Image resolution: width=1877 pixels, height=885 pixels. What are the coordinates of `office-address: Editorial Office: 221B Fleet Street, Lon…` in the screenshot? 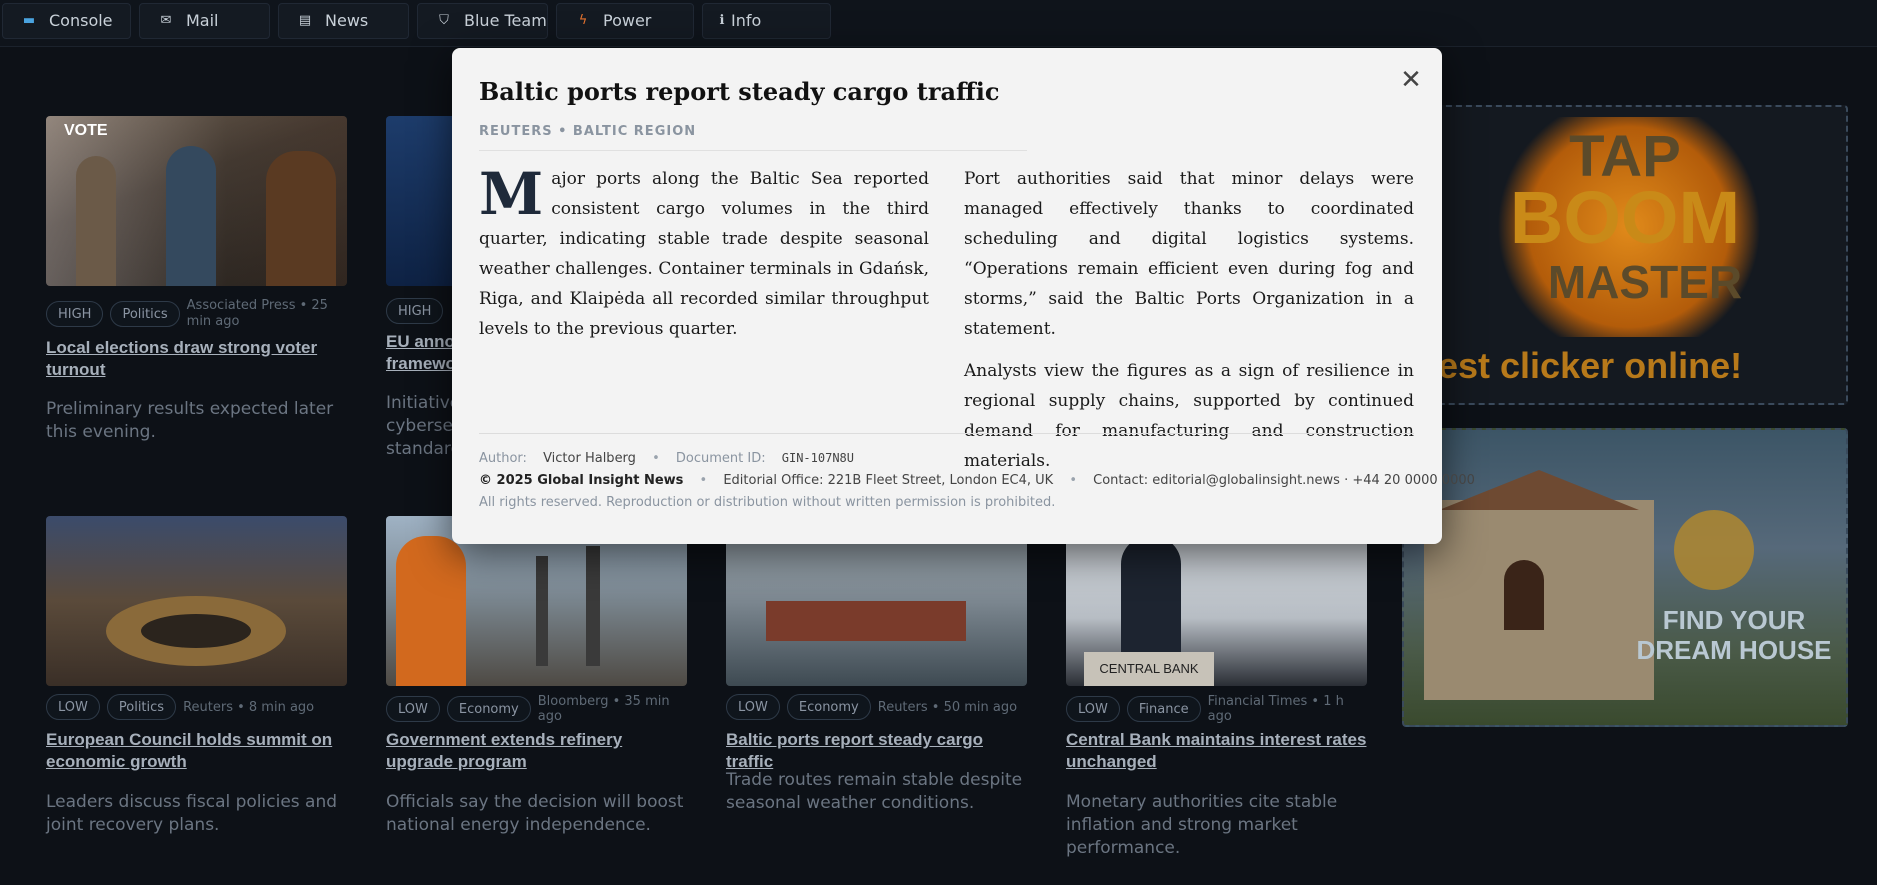 It's located at (888, 480).